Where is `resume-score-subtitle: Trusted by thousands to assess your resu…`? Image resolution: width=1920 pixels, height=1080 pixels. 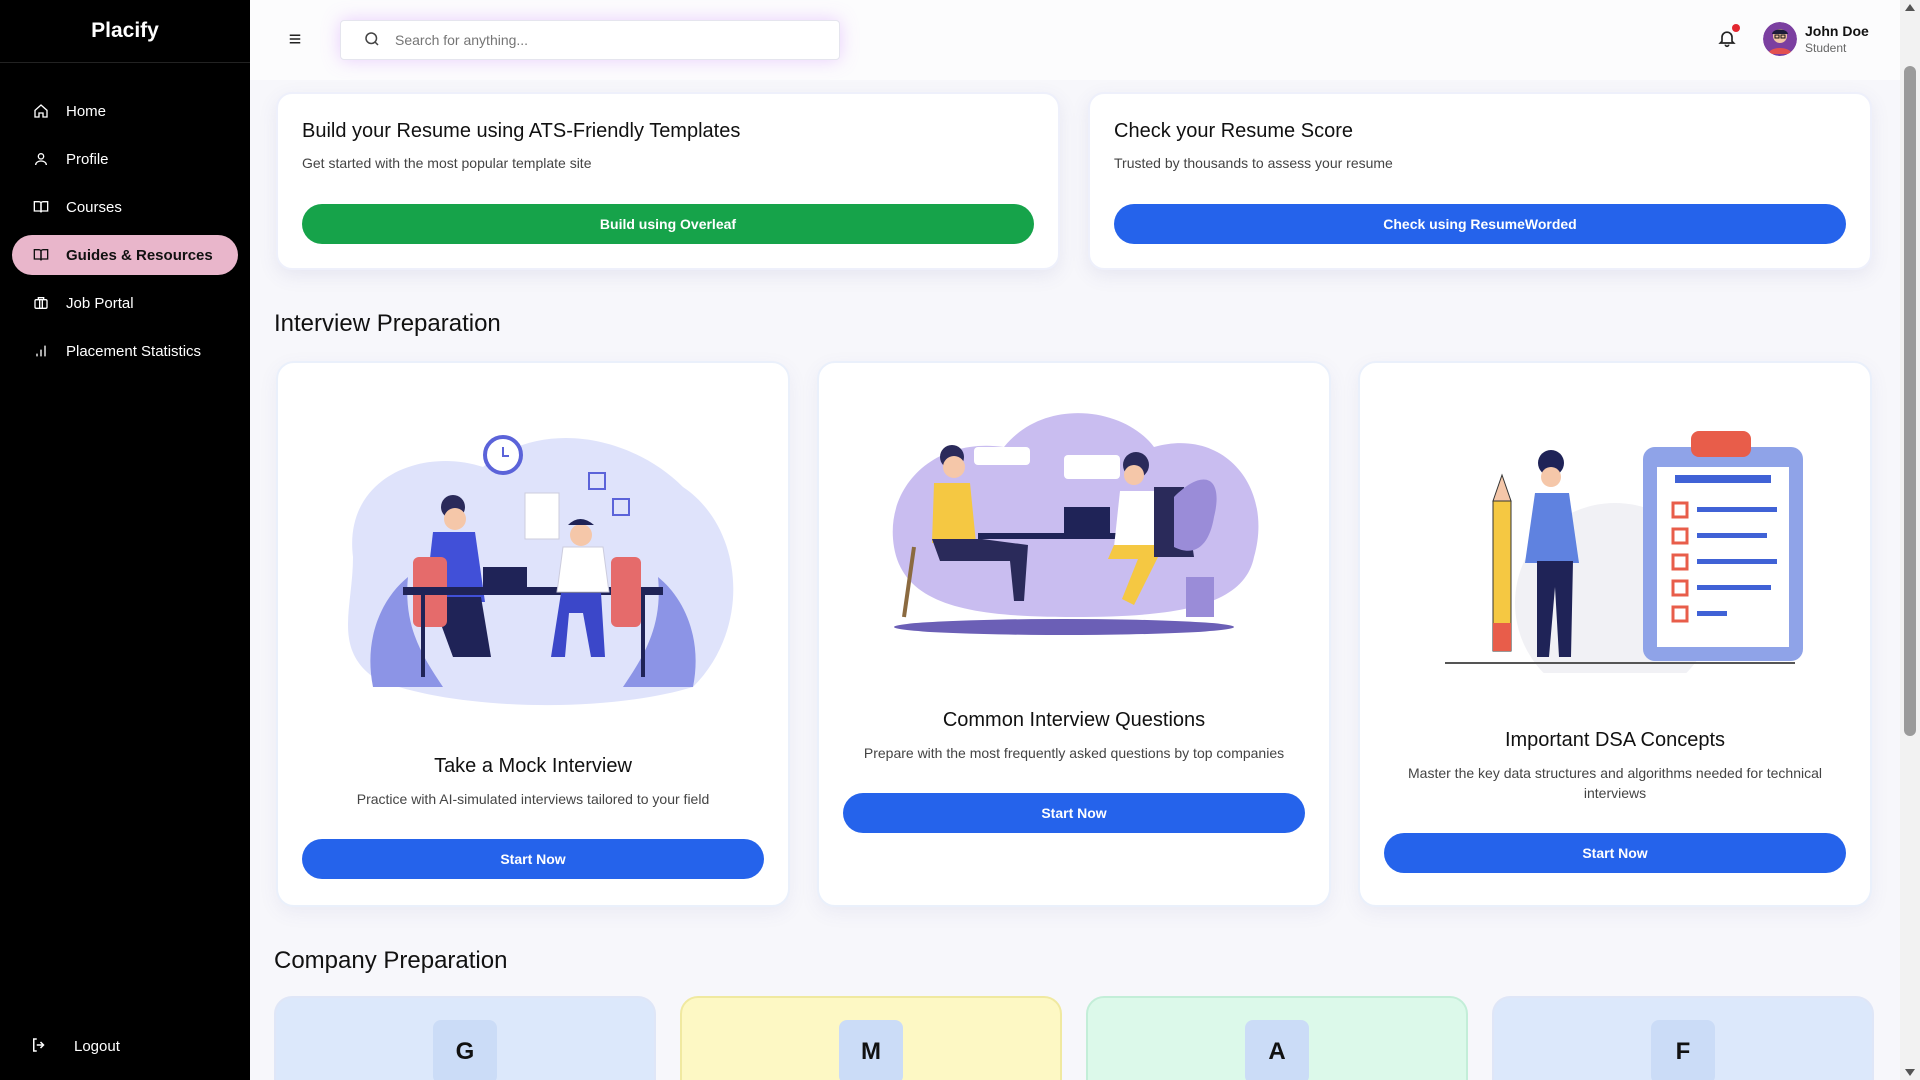 resume-score-subtitle: Trusted by thousands to assess your resu… is located at coordinates (1253, 163).